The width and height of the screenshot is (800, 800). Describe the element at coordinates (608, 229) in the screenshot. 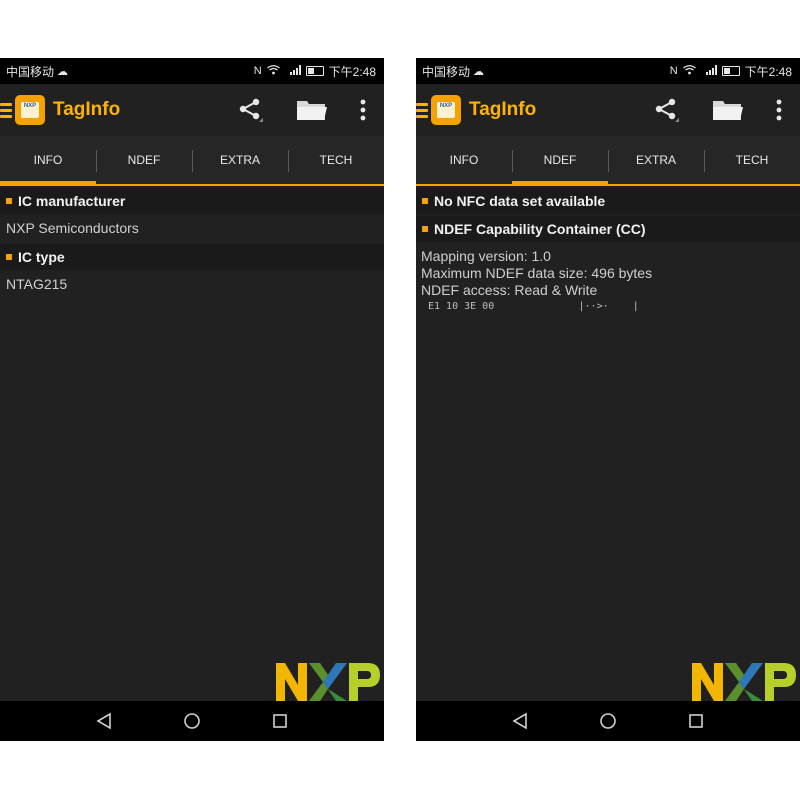

I see `section-header: NDEF Capability Container (CC)` at that location.